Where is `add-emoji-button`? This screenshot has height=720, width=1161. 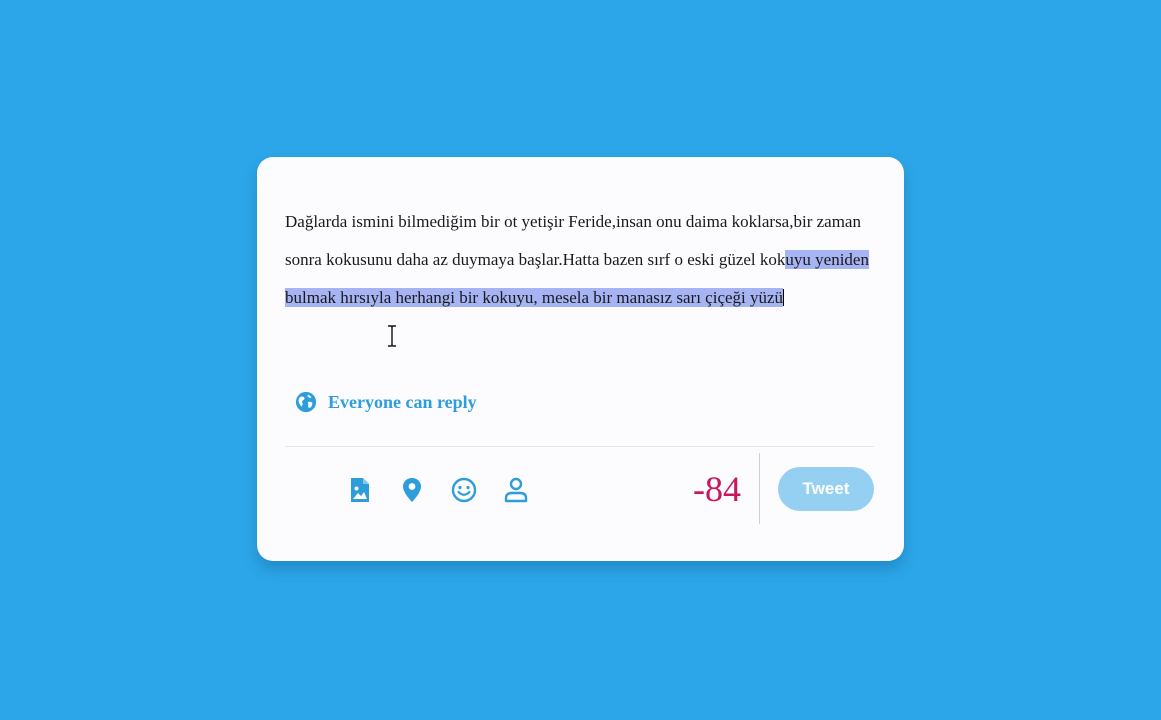 add-emoji-button is located at coordinates (464, 490).